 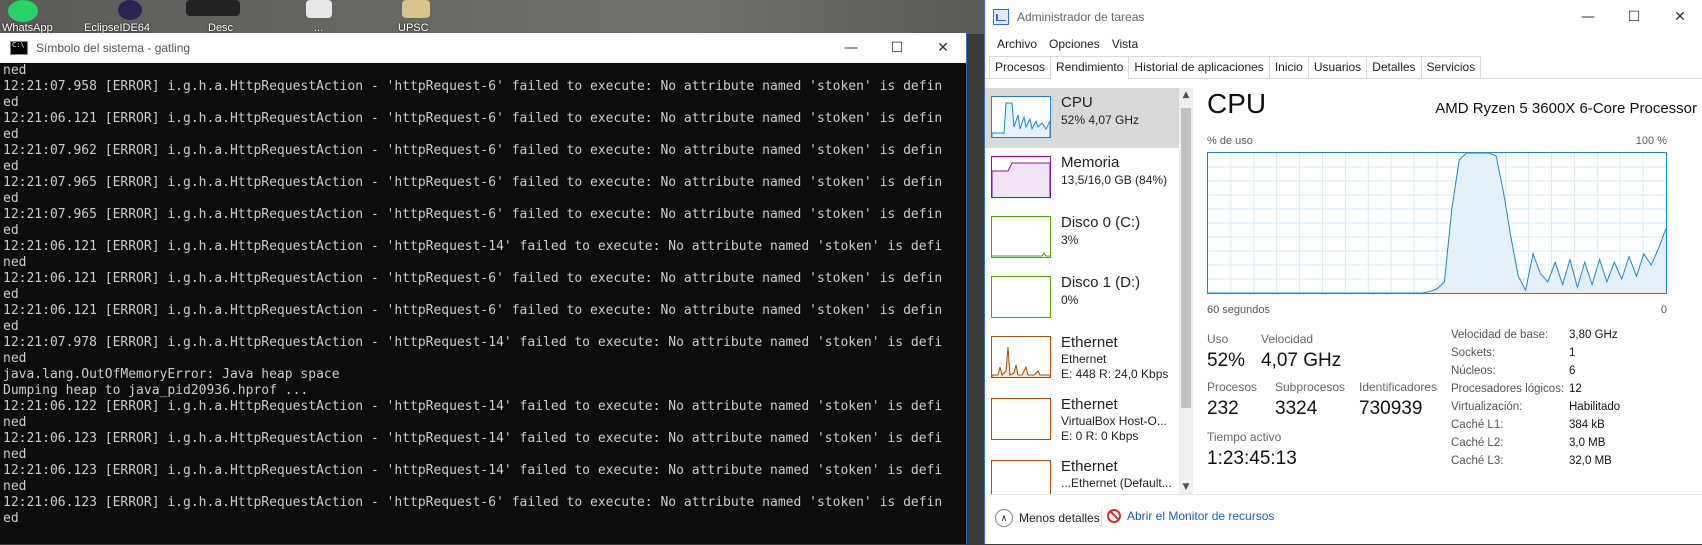 What do you see at coordinates (1663, 310) in the screenshot?
I see `axis-min: 0` at bounding box center [1663, 310].